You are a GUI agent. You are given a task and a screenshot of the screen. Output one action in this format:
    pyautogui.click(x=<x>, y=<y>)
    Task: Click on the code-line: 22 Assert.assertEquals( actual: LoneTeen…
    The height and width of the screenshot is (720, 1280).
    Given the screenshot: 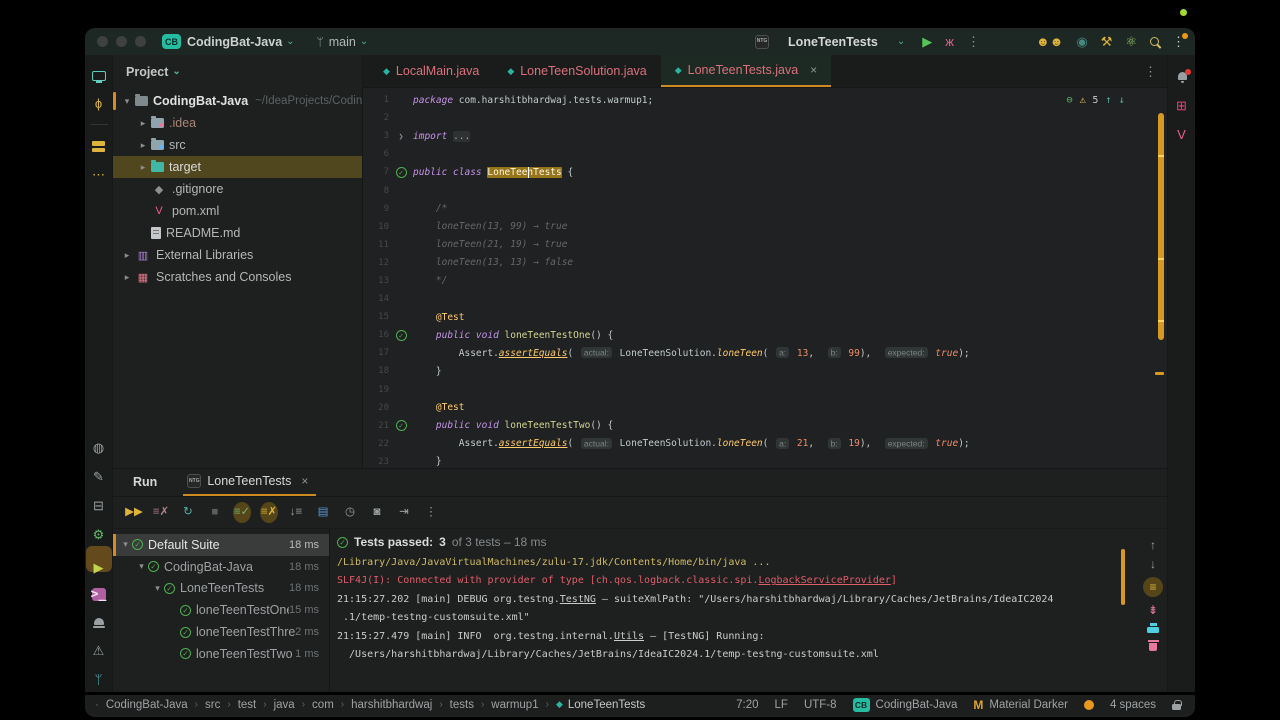 What is the action you would take?
    pyautogui.click(x=765, y=444)
    